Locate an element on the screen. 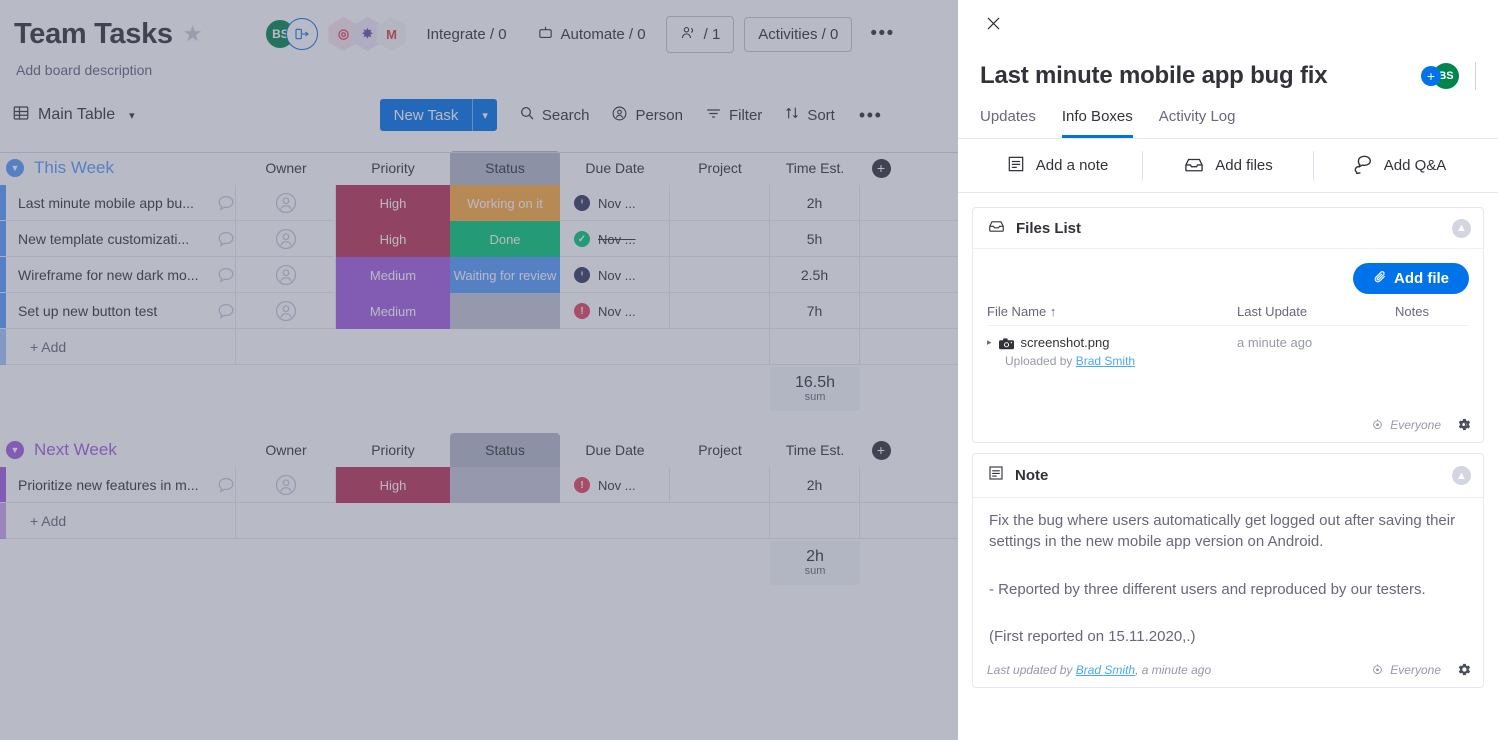 This screenshot has height=740, width=1498. task-people: + BS is located at coordinates (1442, 76).